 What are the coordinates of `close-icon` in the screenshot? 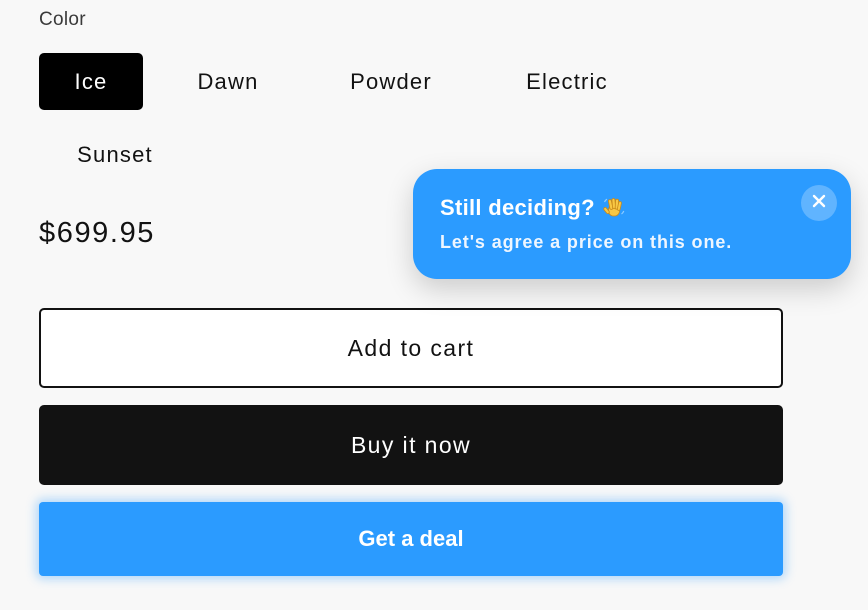 It's located at (819, 203).